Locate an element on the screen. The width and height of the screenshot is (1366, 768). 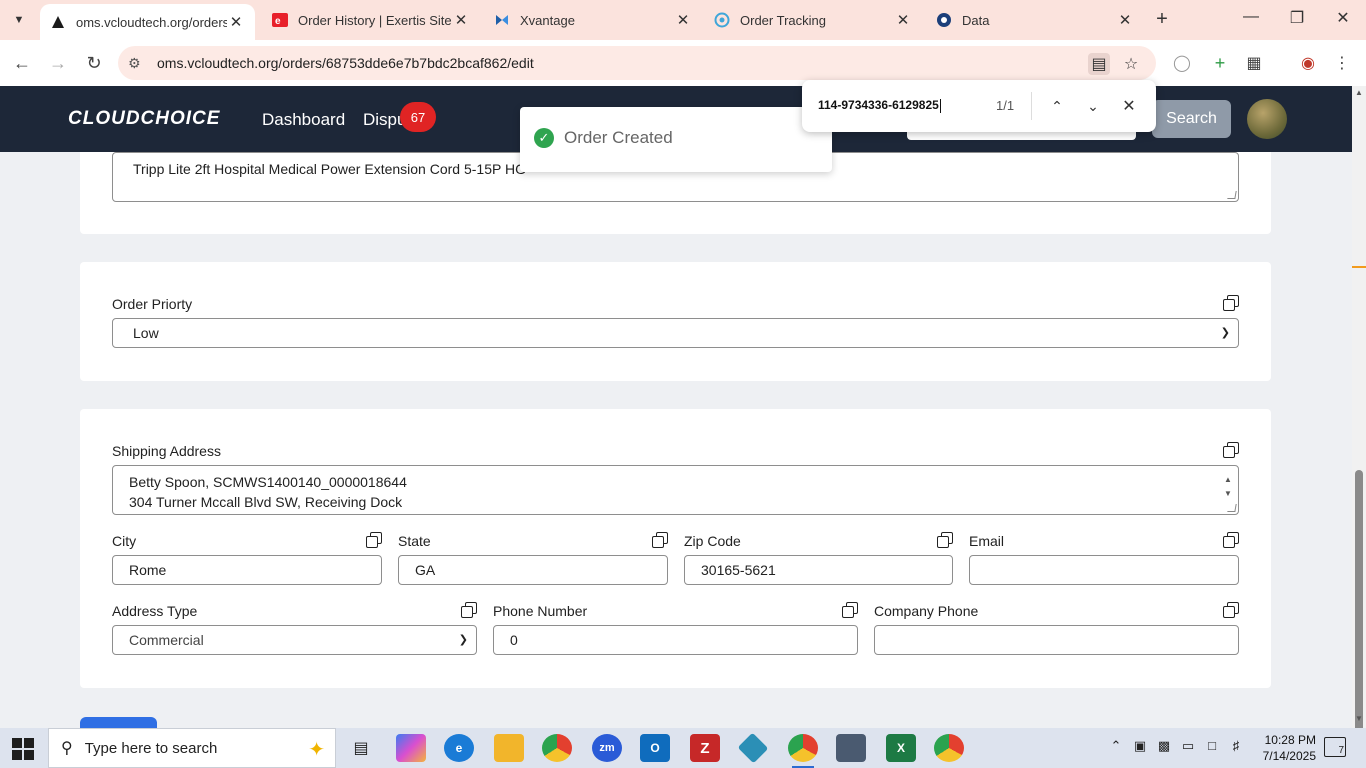
address-line-1: Betty Spoon, SCMWS1400140_0000018644 is located at coordinates (268, 482).